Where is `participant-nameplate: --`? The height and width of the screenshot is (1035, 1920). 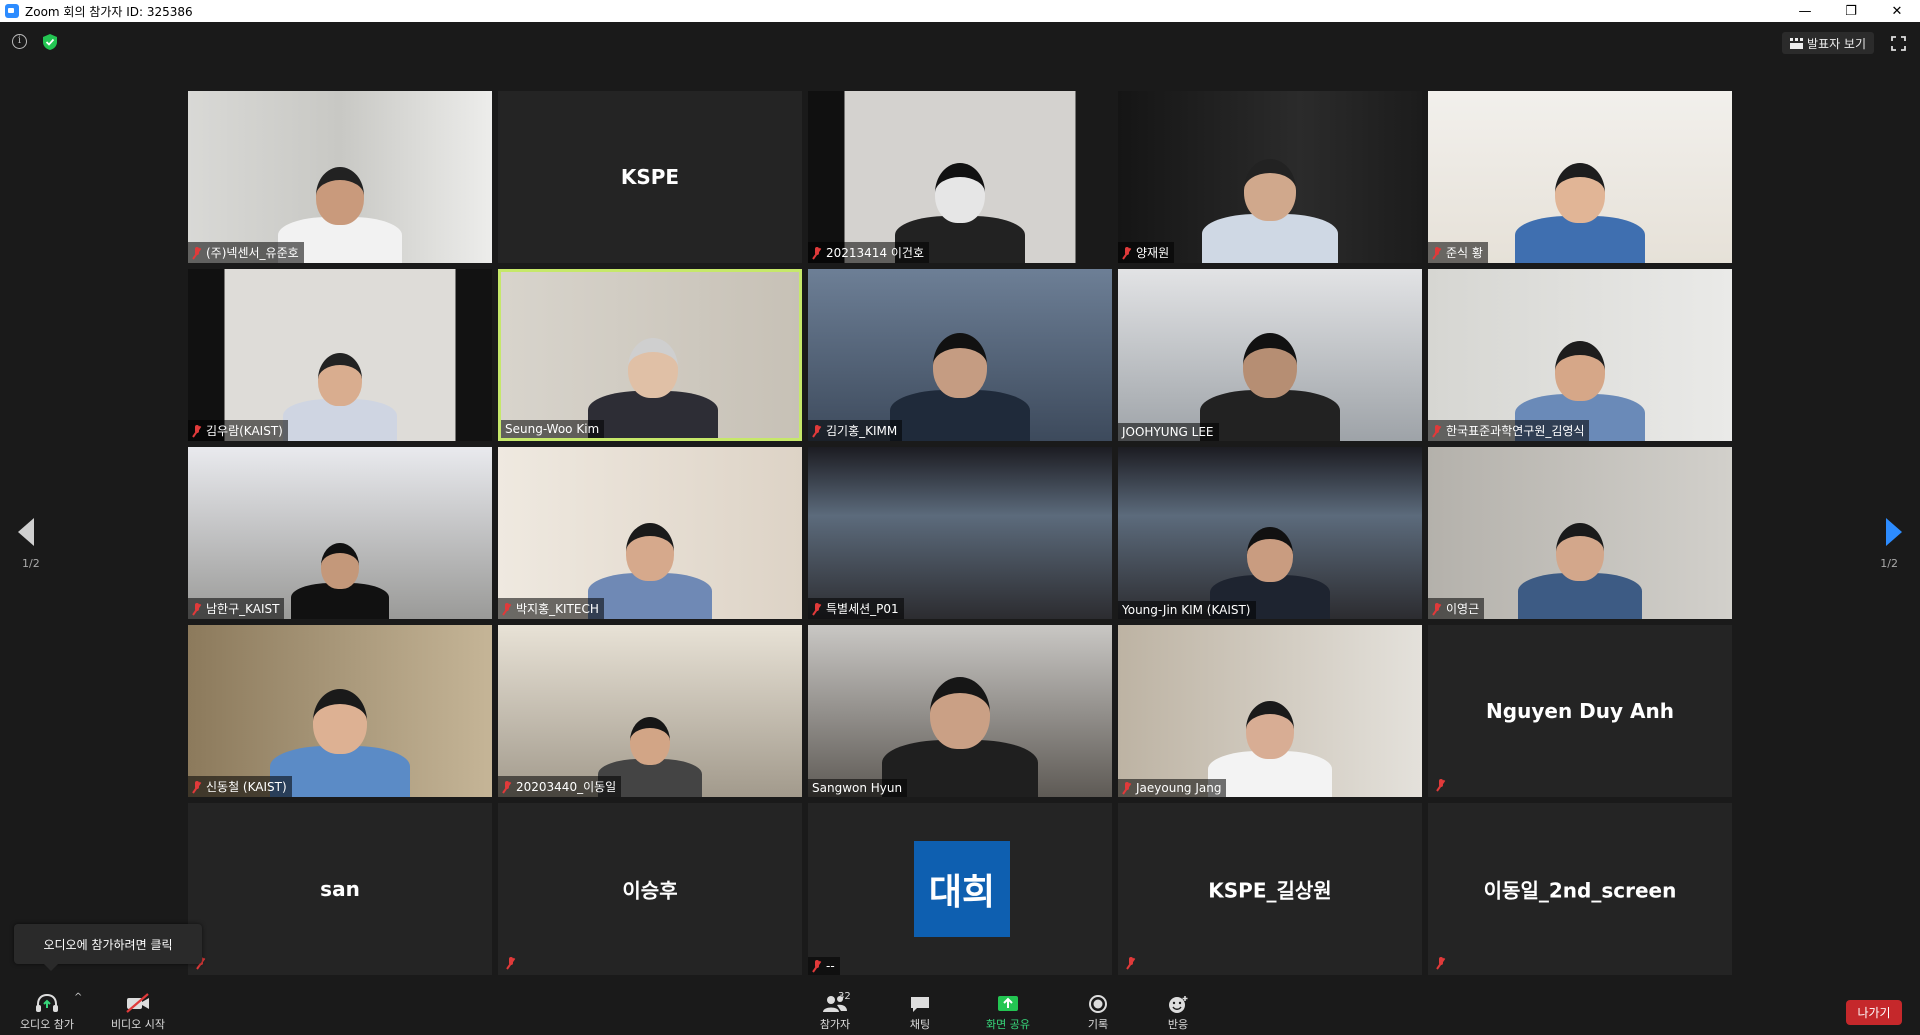
participant-nameplate: -- is located at coordinates (824, 966).